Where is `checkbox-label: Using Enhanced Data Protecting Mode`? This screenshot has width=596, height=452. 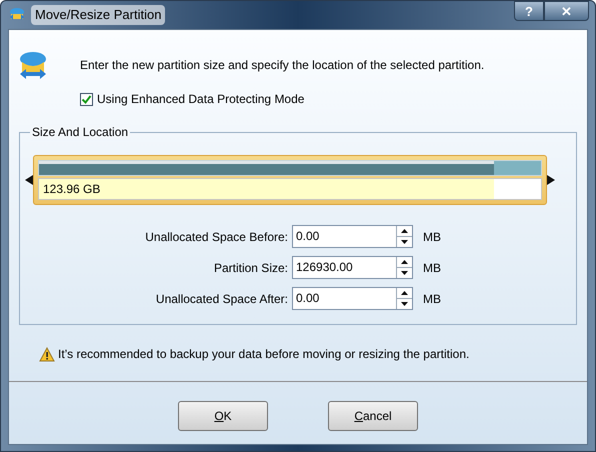 checkbox-label: Using Enhanced Data Protecting Mode is located at coordinates (200, 99).